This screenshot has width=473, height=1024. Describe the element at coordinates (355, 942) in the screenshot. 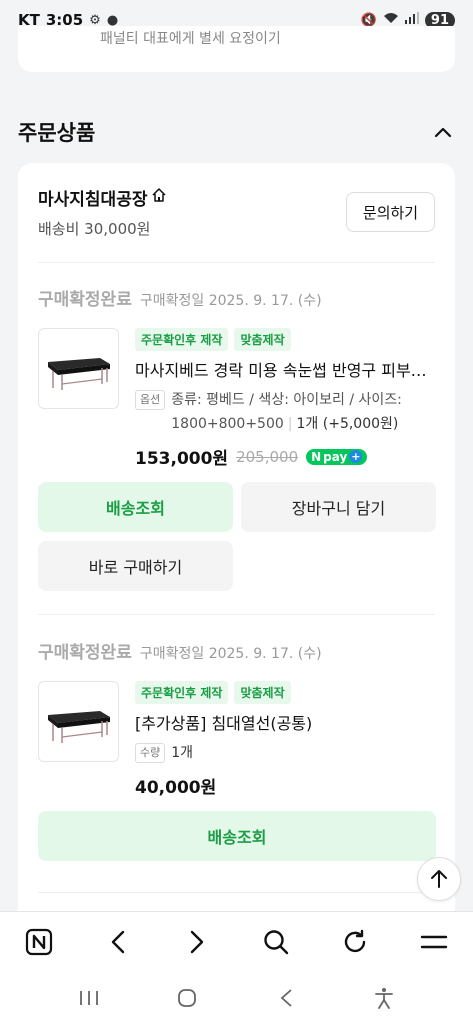

I see `refresh-icon` at that location.